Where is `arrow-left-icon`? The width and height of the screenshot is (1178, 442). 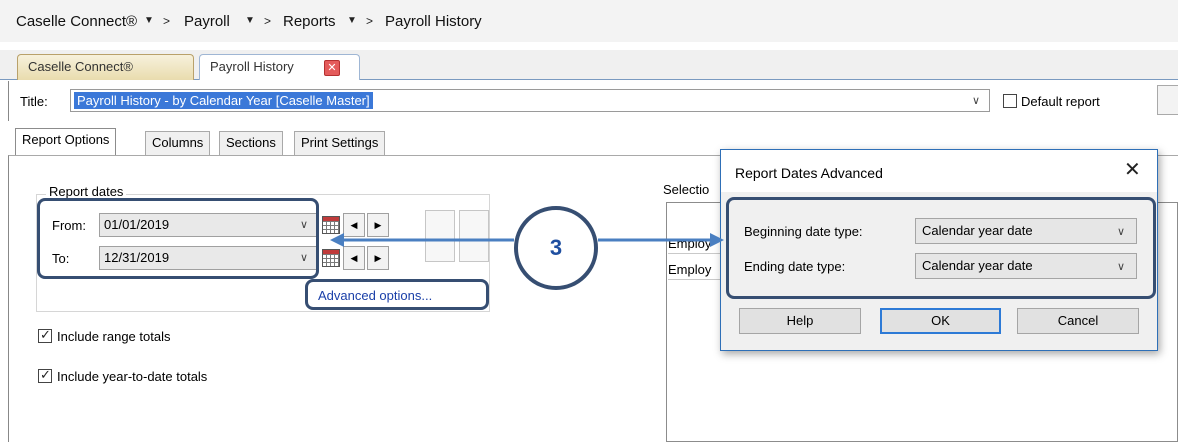 arrow-left-icon is located at coordinates (337, 240).